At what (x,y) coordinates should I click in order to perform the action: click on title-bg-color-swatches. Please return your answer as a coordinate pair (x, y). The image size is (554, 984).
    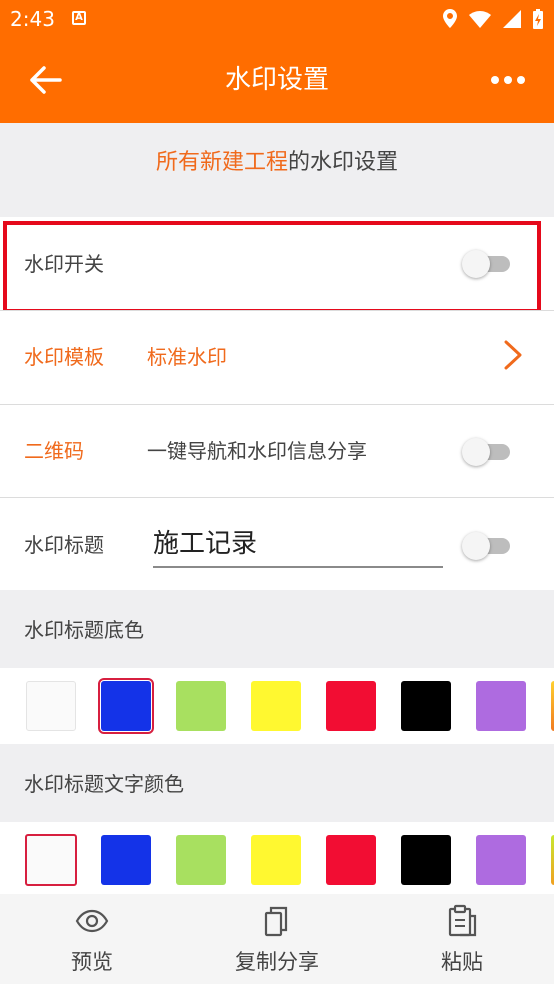
    Looking at the image, I should click on (277, 706).